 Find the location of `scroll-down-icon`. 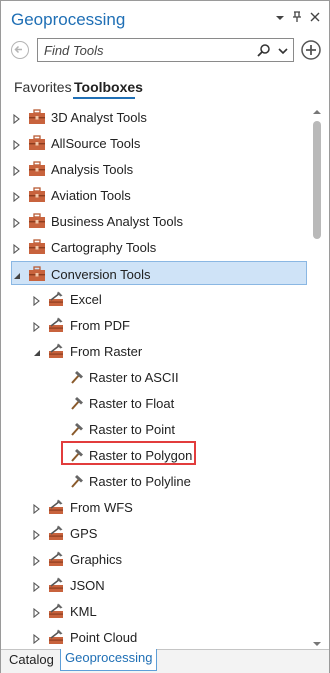

scroll-down-icon is located at coordinates (317, 641).